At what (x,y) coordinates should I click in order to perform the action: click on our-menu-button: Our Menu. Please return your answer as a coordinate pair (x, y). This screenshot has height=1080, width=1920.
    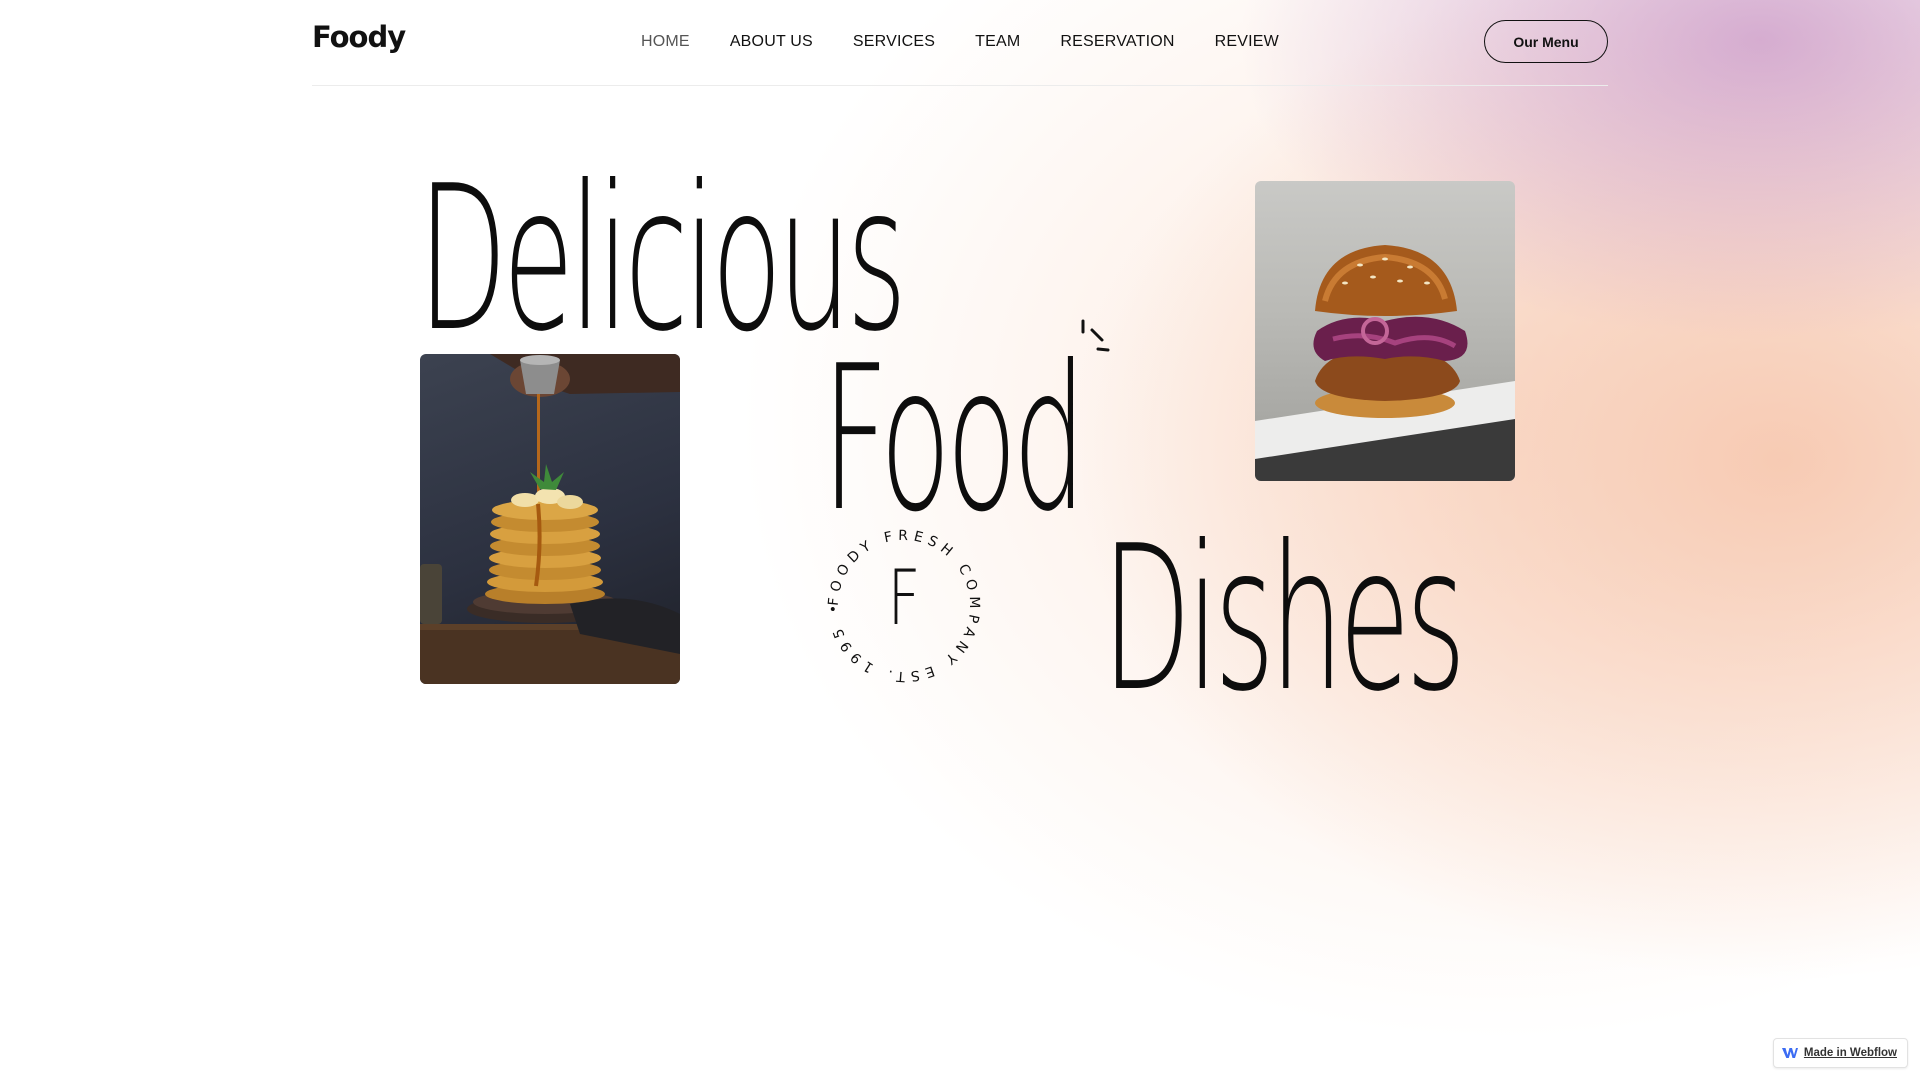
    Looking at the image, I should click on (1546, 41).